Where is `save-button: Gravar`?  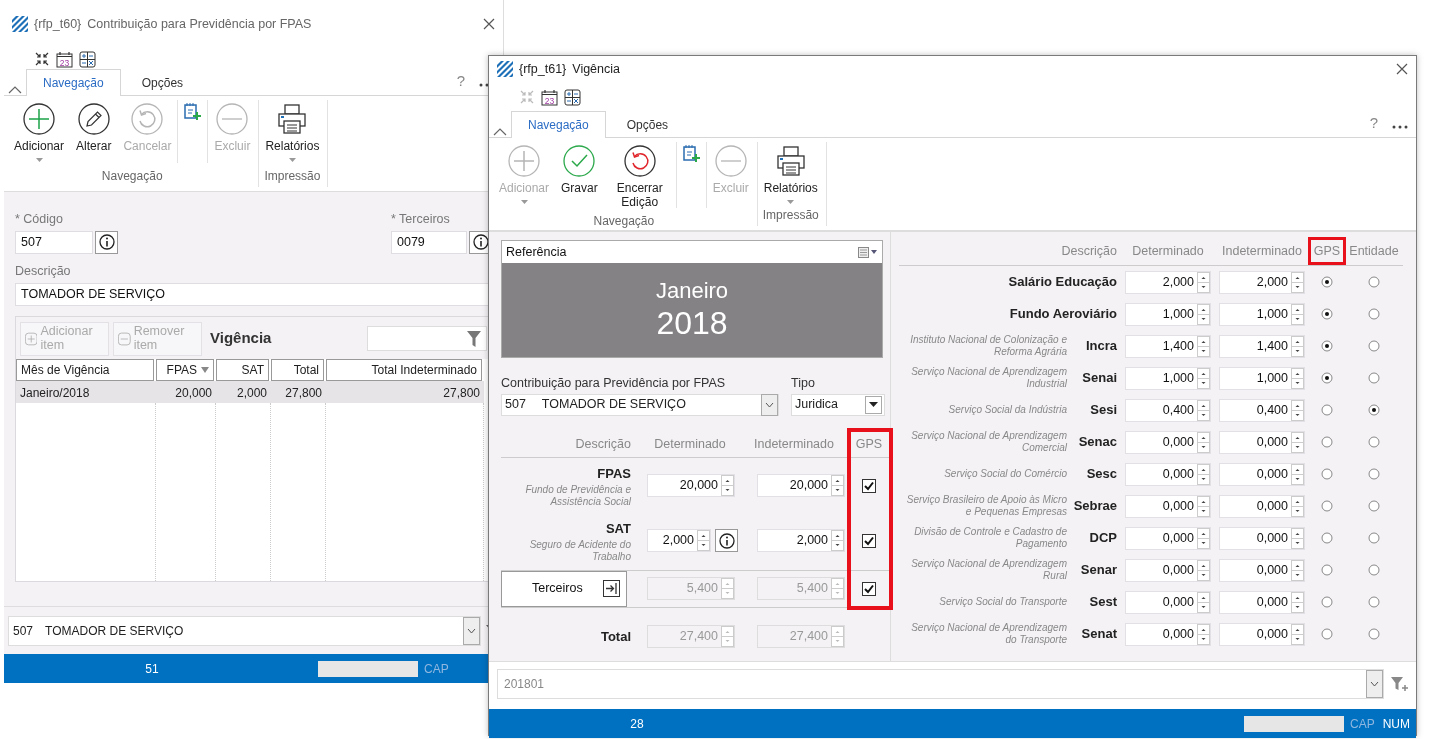
save-button: Gravar is located at coordinates (579, 177).